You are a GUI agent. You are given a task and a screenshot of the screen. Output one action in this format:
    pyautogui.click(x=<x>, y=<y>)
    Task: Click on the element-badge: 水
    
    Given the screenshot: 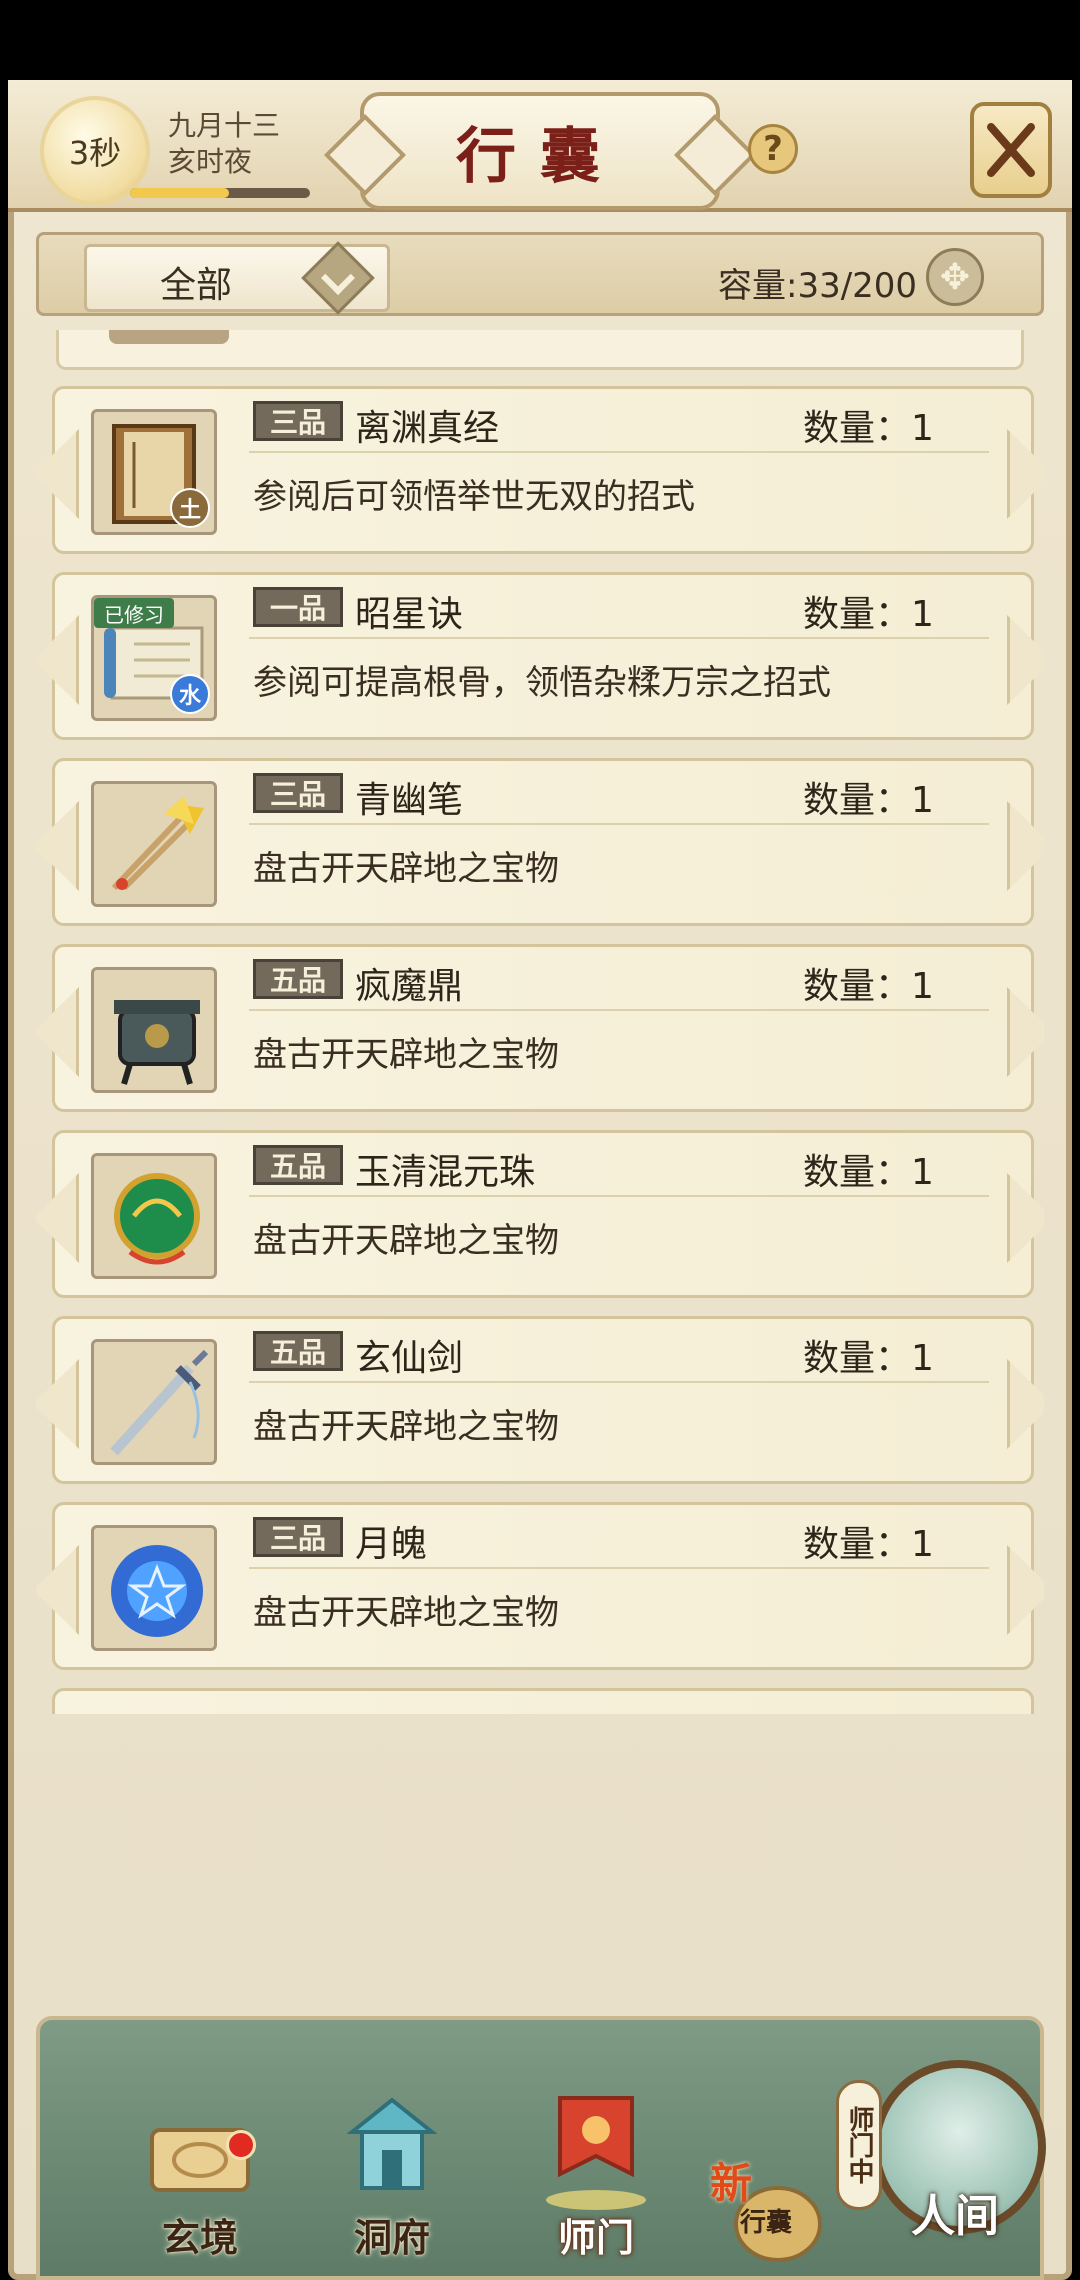 What is the action you would take?
    pyautogui.click(x=190, y=694)
    